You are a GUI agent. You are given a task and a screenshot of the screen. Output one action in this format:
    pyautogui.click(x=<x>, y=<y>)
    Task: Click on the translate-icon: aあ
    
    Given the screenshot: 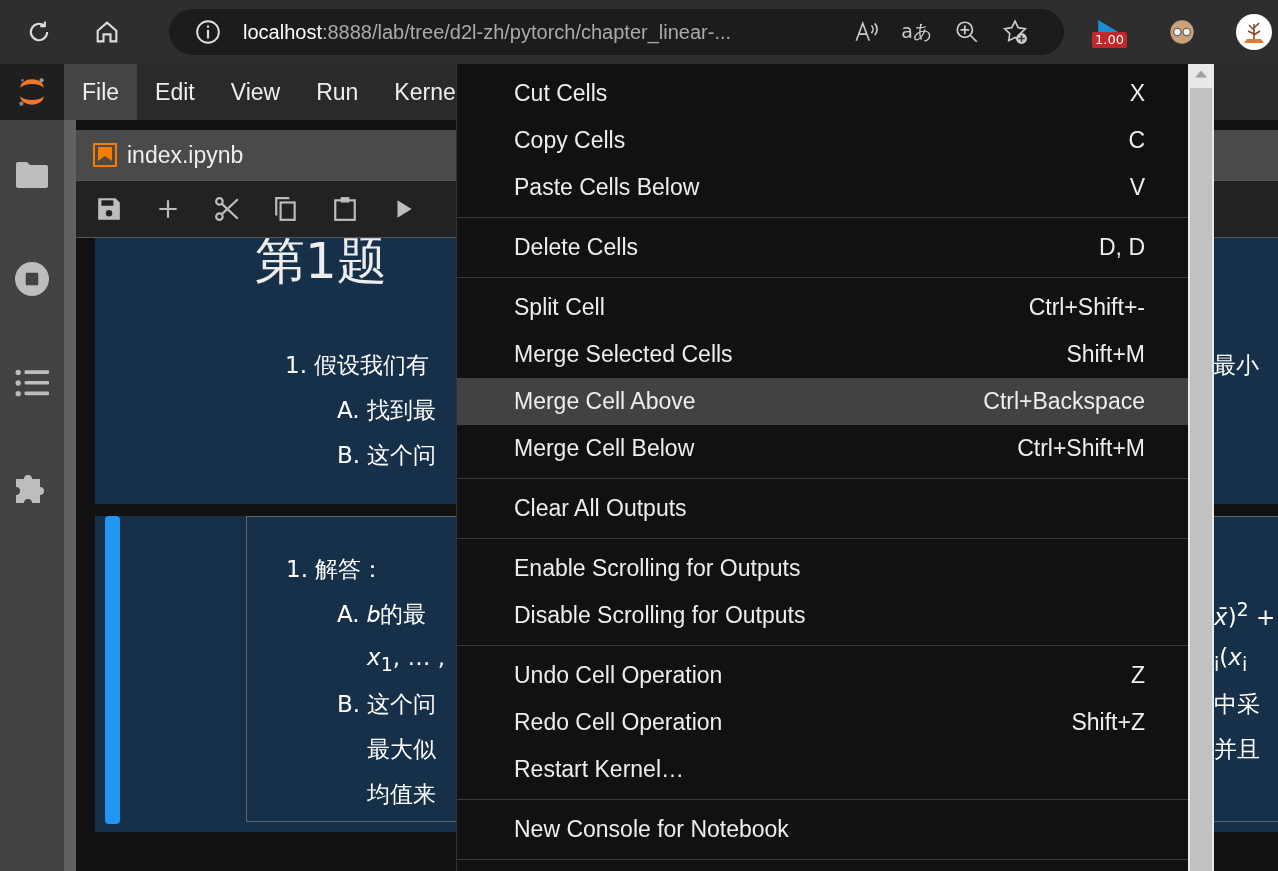 What is the action you would take?
    pyautogui.click(x=916, y=32)
    